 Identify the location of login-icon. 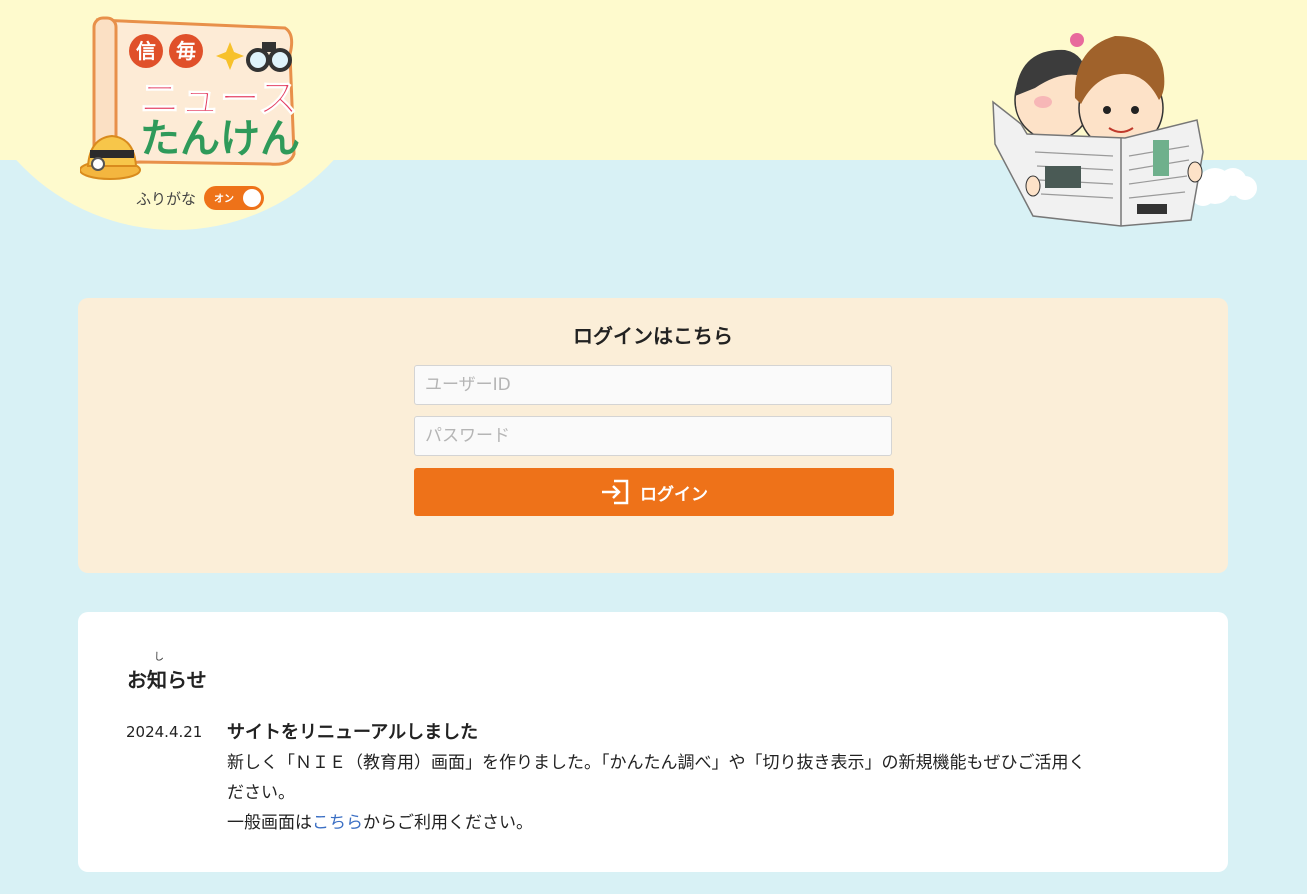
(615, 492).